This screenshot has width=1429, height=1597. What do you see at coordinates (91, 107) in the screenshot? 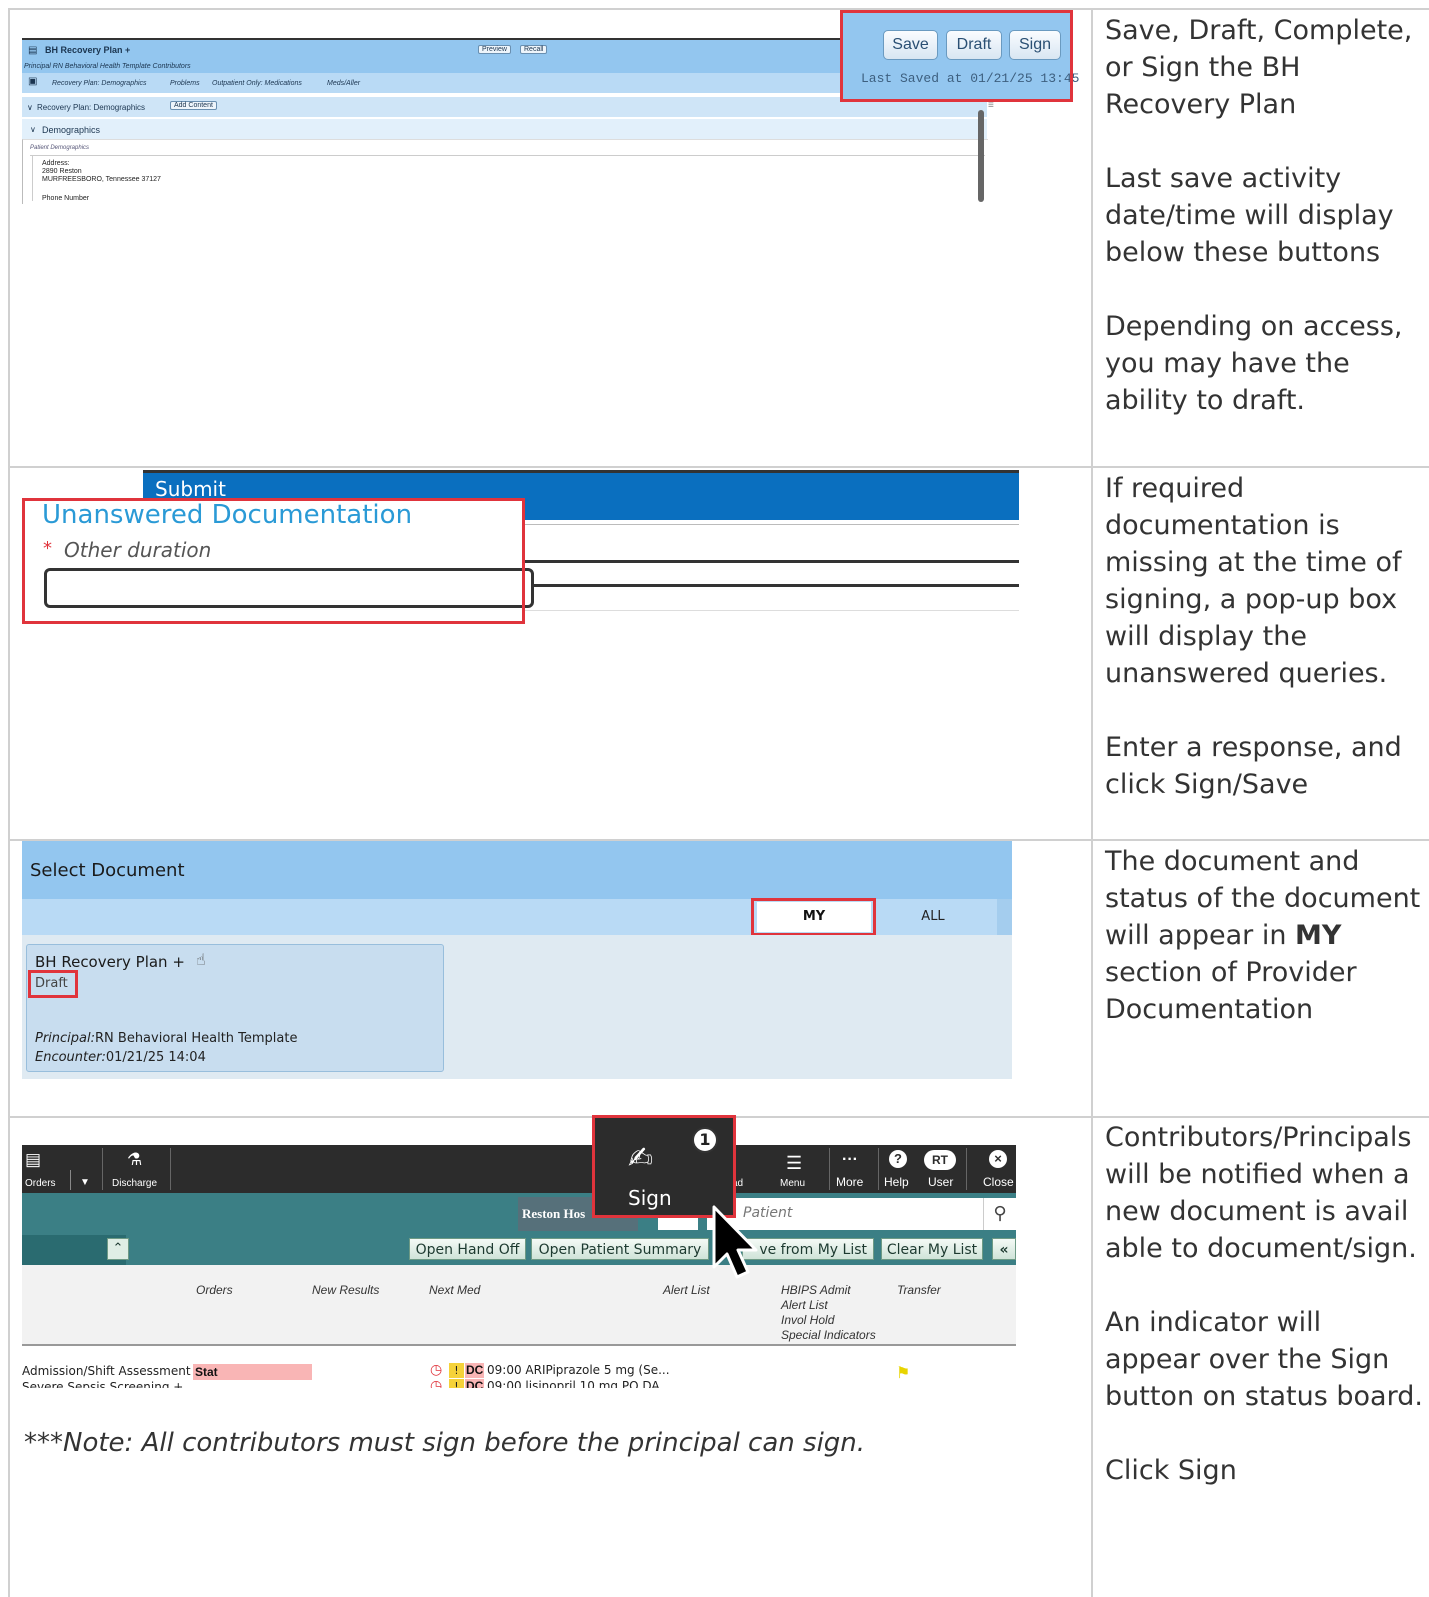
I see `section-title: Recovery Plan: Demographics` at bounding box center [91, 107].